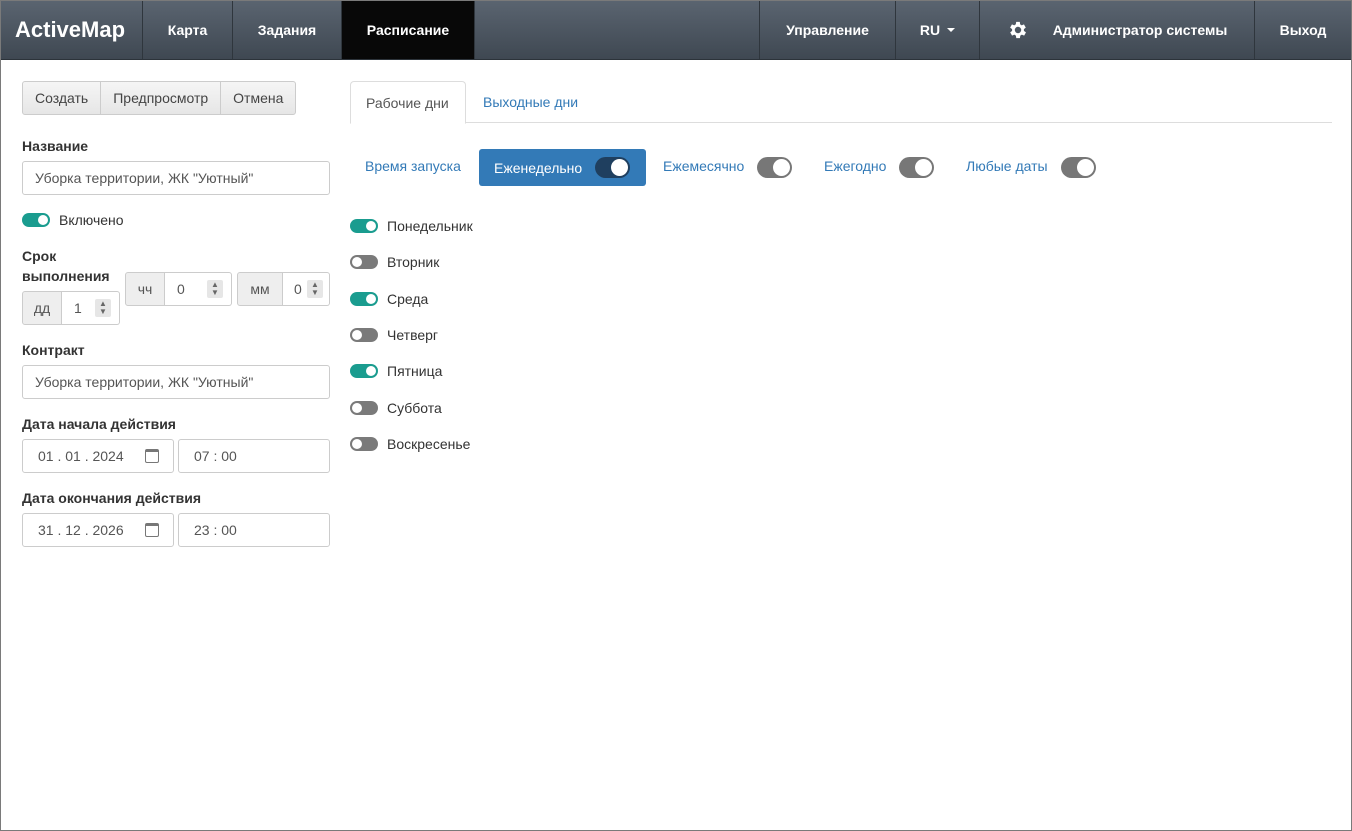 The height and width of the screenshot is (831, 1352). I want to click on weekly-option: Еженедельно, so click(562, 167).